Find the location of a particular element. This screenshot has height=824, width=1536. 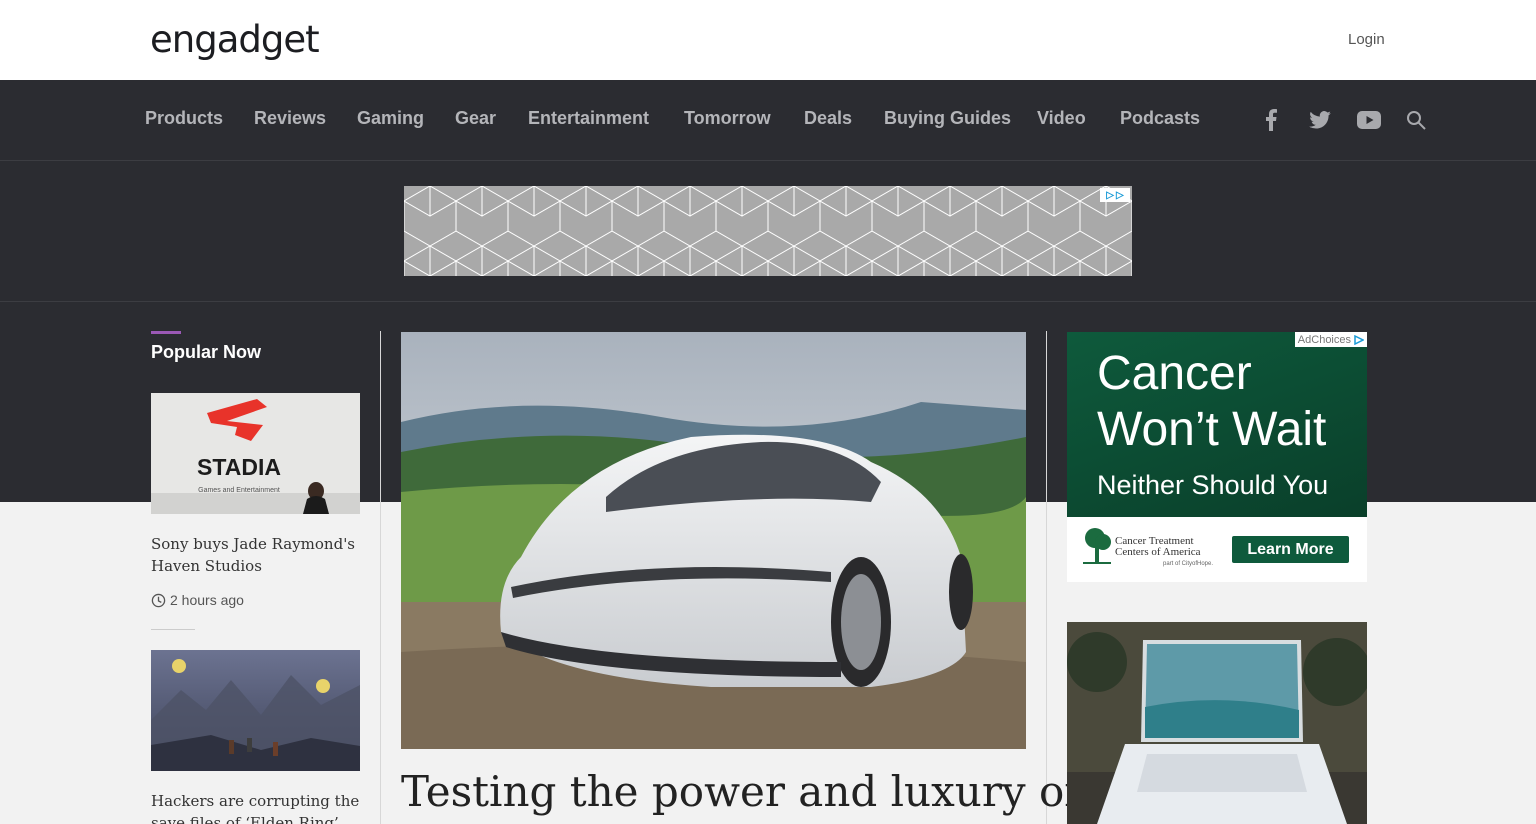

adchoices-badge: AdChoices is located at coordinates (1330, 339).